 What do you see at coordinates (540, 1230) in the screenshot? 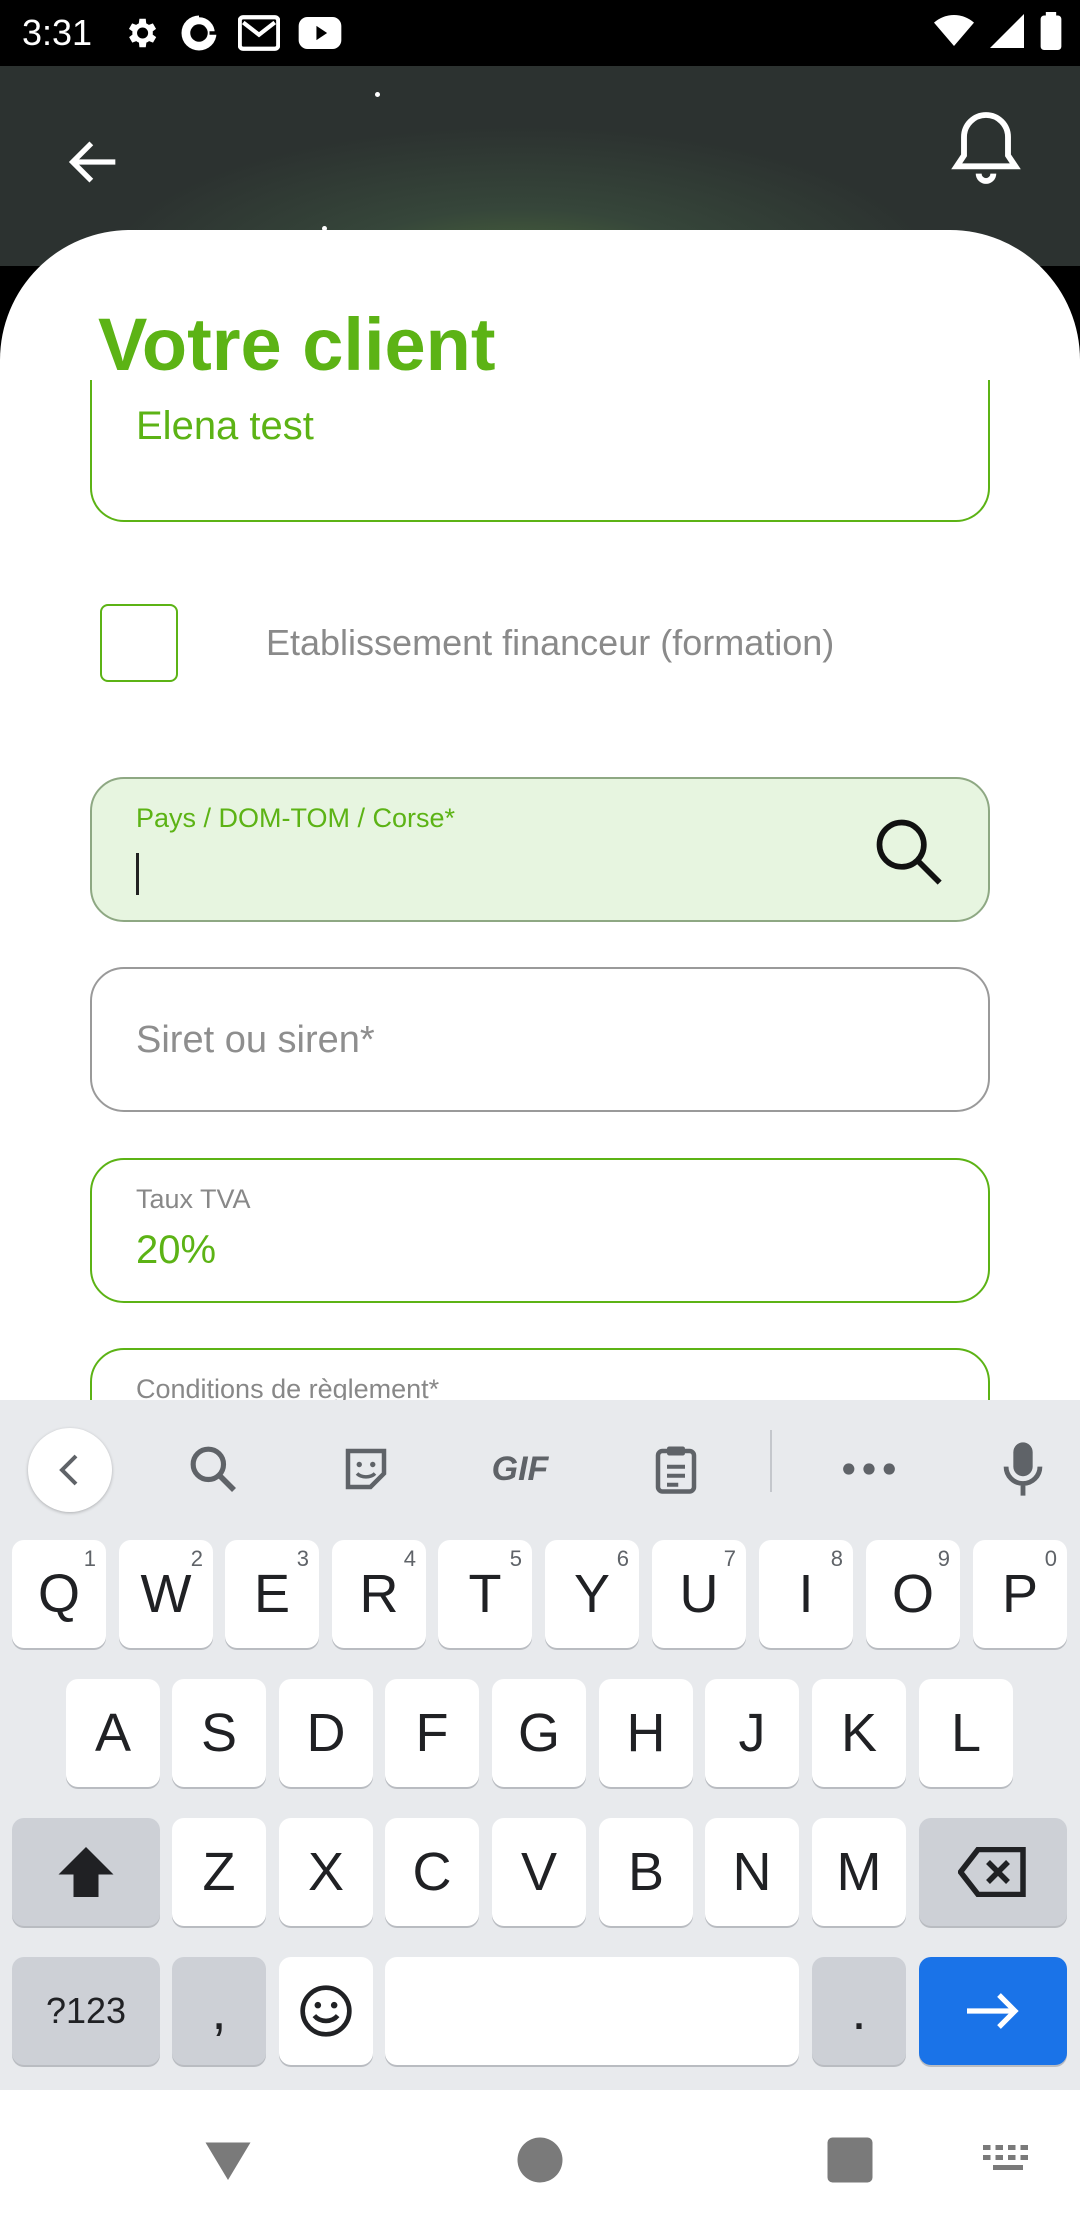
I see `vat-rate-field: Taux TVA 20%` at bounding box center [540, 1230].